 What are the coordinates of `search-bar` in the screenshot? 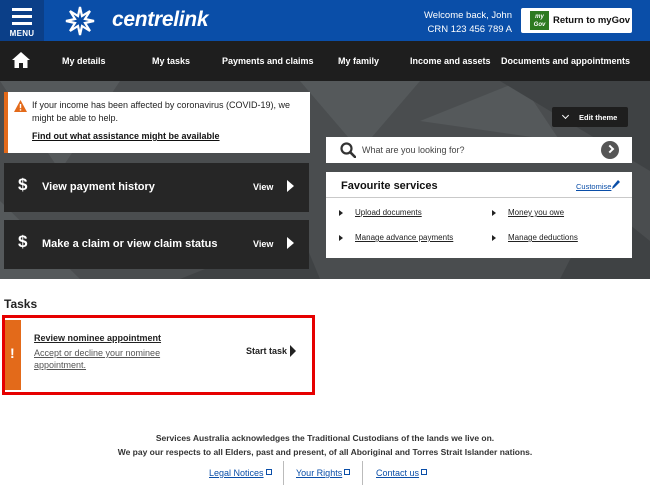 It's located at (479, 150).